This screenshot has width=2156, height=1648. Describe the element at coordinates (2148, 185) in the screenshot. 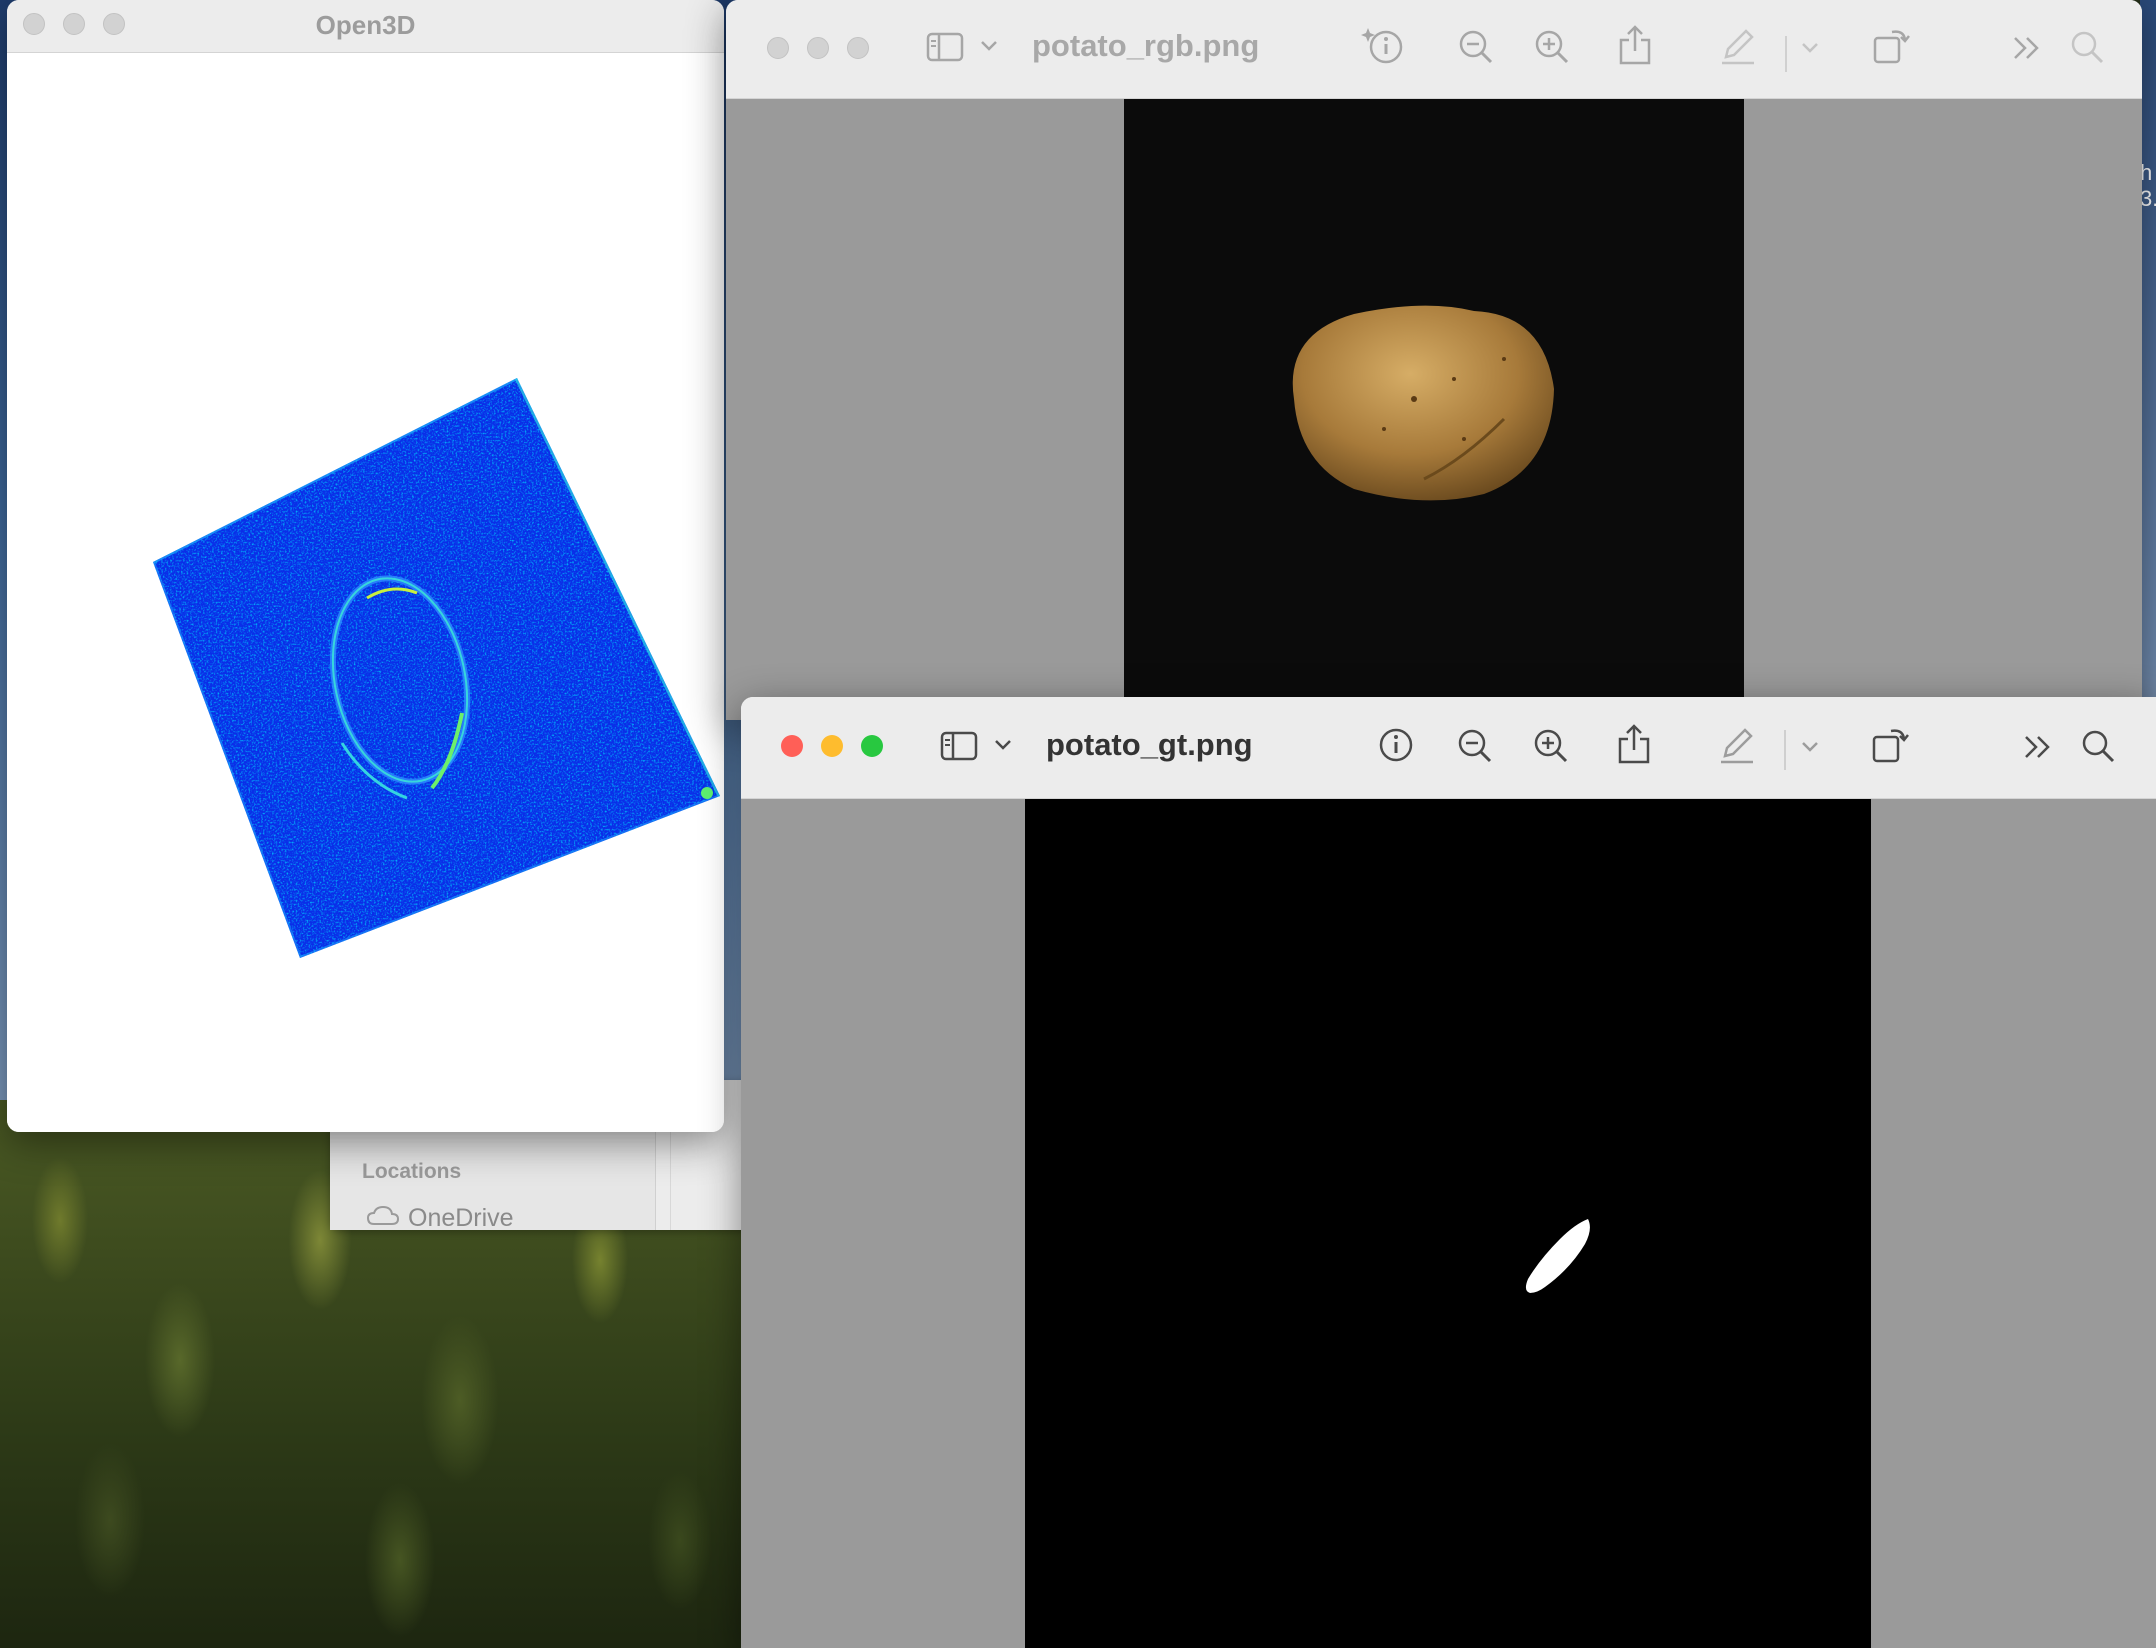

I see `background-window-text: h 3.` at that location.